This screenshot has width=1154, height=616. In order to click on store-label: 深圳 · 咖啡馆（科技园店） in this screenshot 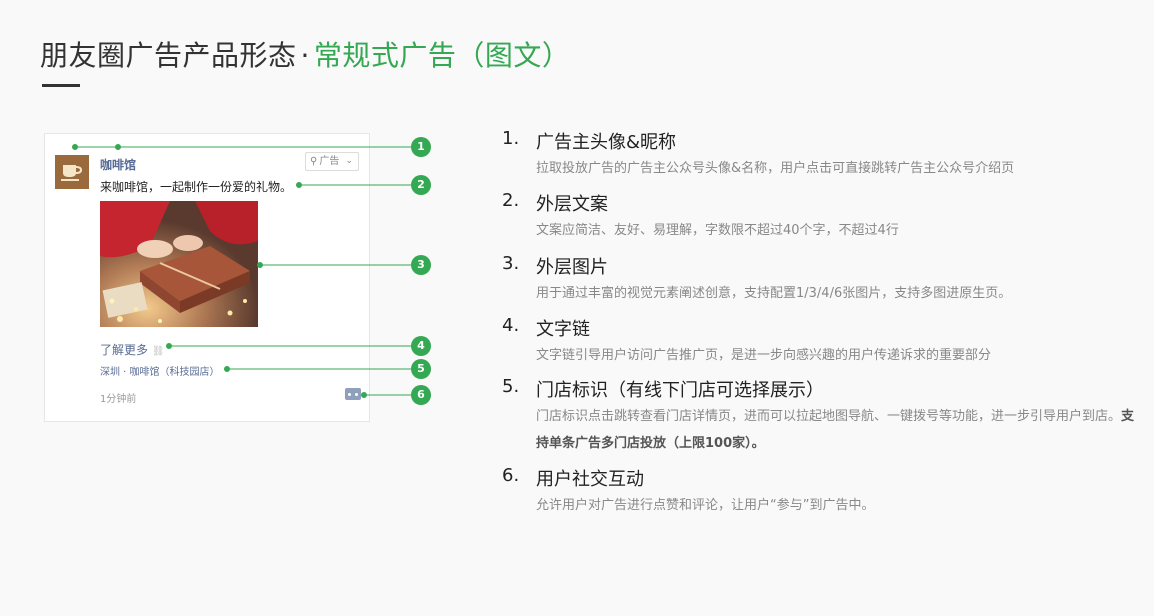, I will do `click(160, 370)`.